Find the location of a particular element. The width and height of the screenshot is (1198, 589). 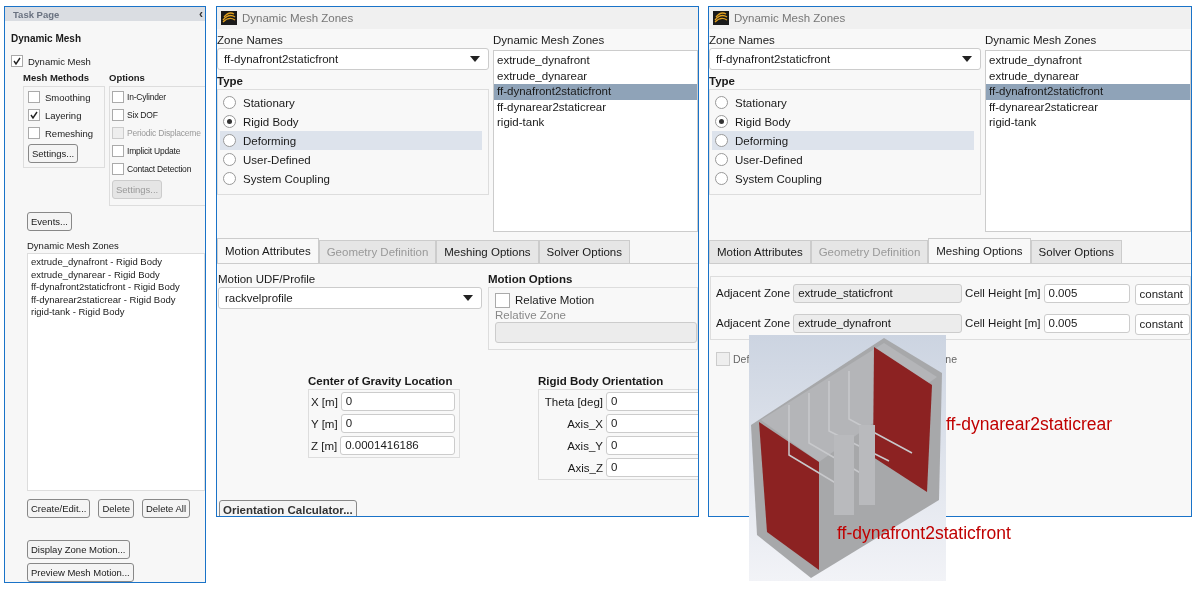

list-item: rigid-tank - Rigid Body is located at coordinates (116, 312).